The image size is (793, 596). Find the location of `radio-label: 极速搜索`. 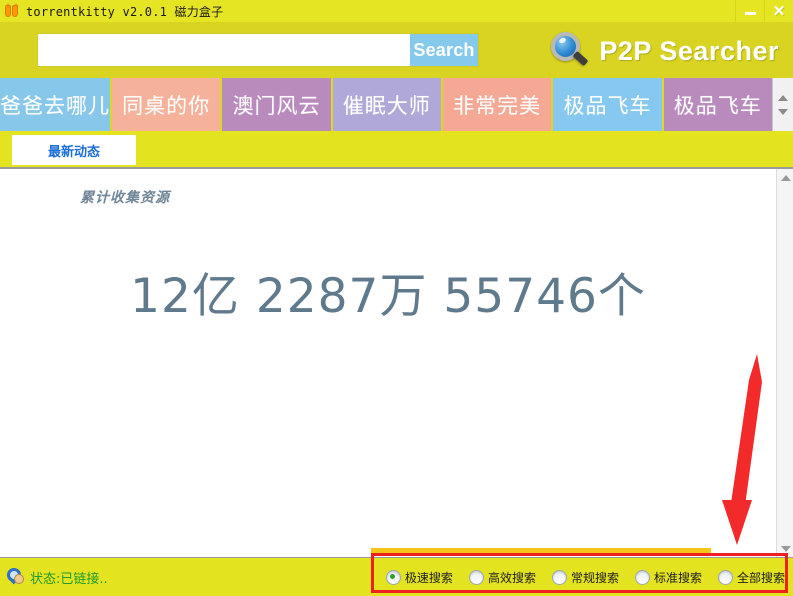

radio-label: 极速搜索 is located at coordinates (428, 577).